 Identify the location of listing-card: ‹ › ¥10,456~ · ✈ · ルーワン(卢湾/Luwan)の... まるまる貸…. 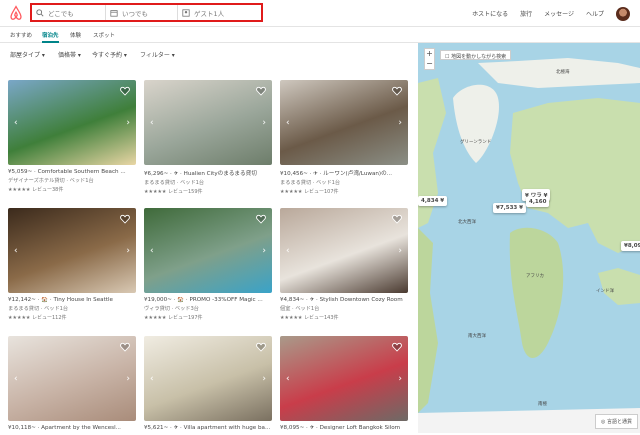
(344, 137).